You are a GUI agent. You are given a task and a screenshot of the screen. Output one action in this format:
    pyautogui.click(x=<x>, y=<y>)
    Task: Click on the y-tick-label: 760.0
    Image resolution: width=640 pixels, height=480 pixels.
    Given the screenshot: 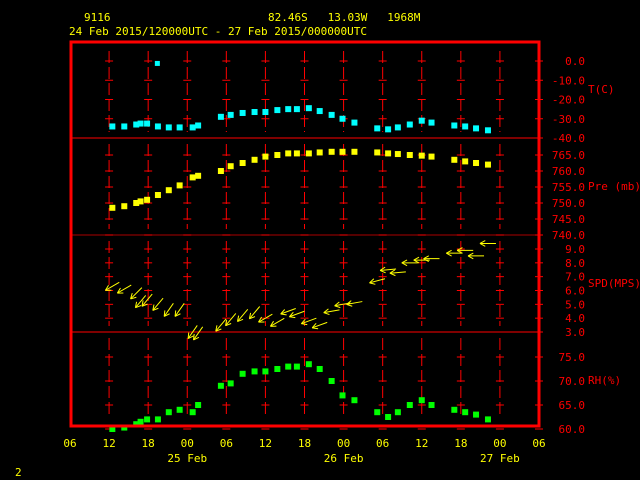 What is the action you would take?
    pyautogui.click(x=568, y=171)
    